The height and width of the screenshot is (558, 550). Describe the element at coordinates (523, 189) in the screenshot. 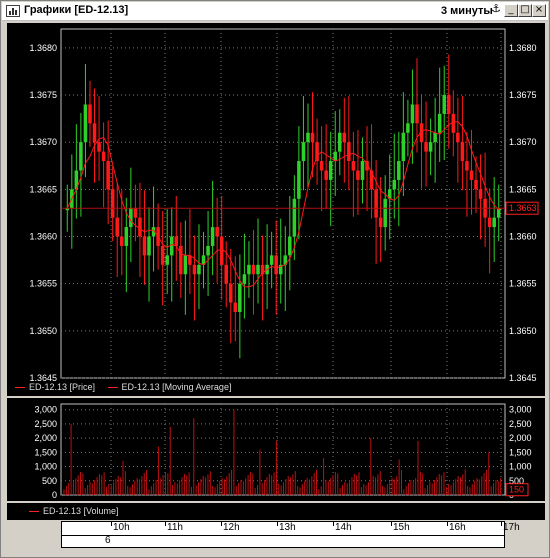

I see `price-tick-label-right: 1.3665` at that location.